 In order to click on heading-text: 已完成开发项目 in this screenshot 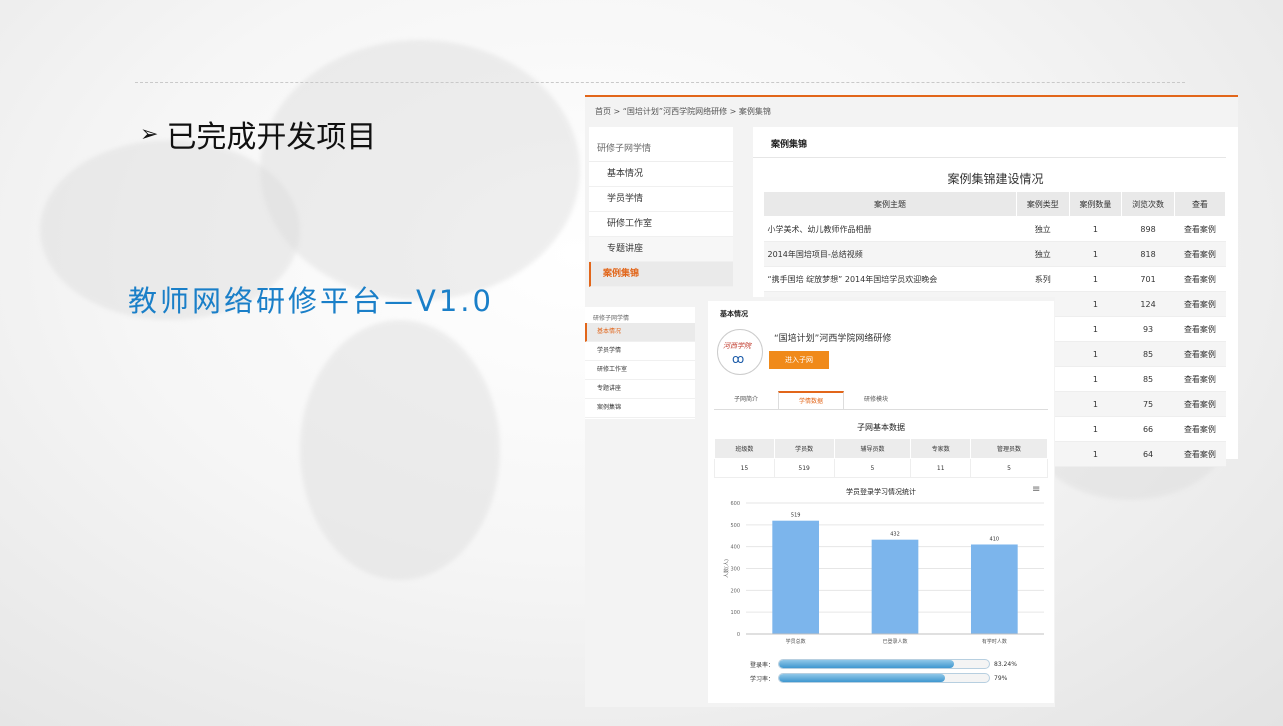, I will do `click(271, 137)`.